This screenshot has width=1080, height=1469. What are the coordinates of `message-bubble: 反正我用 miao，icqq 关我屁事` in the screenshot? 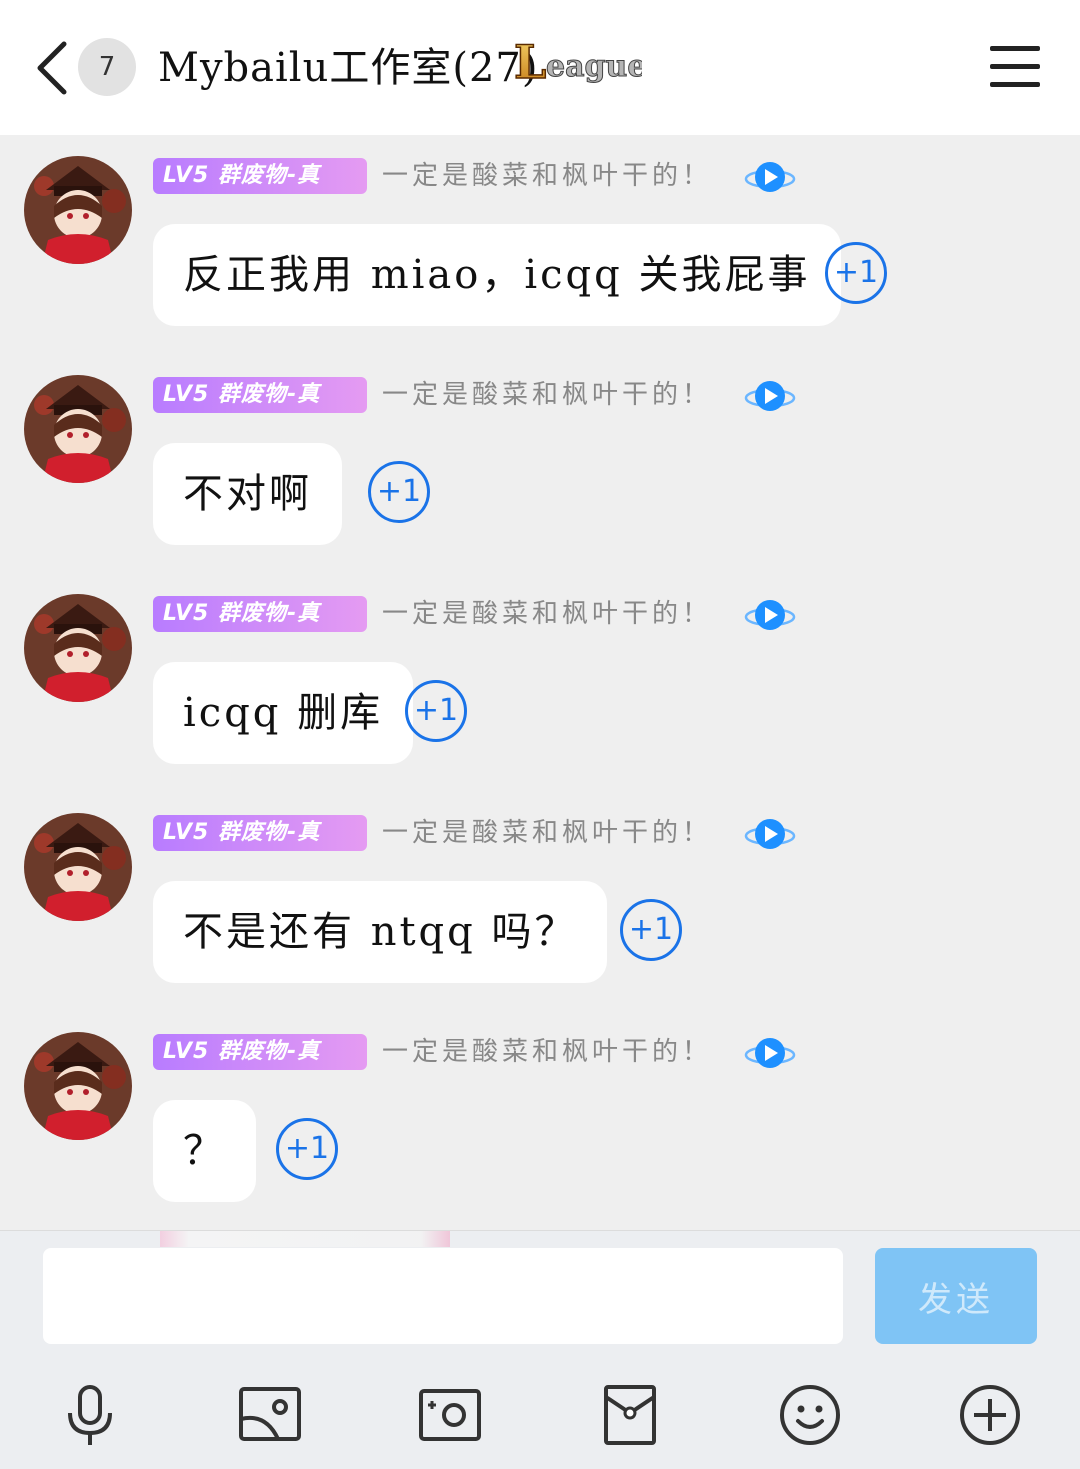 It's located at (497, 275).